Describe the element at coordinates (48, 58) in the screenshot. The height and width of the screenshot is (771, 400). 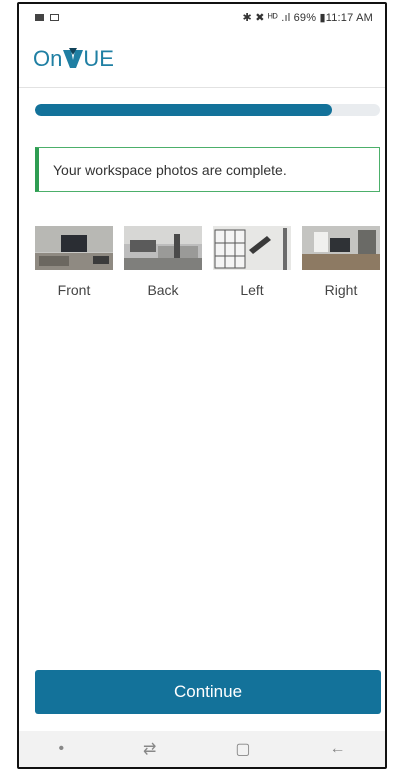
I see `logo-text-on: On` at that location.